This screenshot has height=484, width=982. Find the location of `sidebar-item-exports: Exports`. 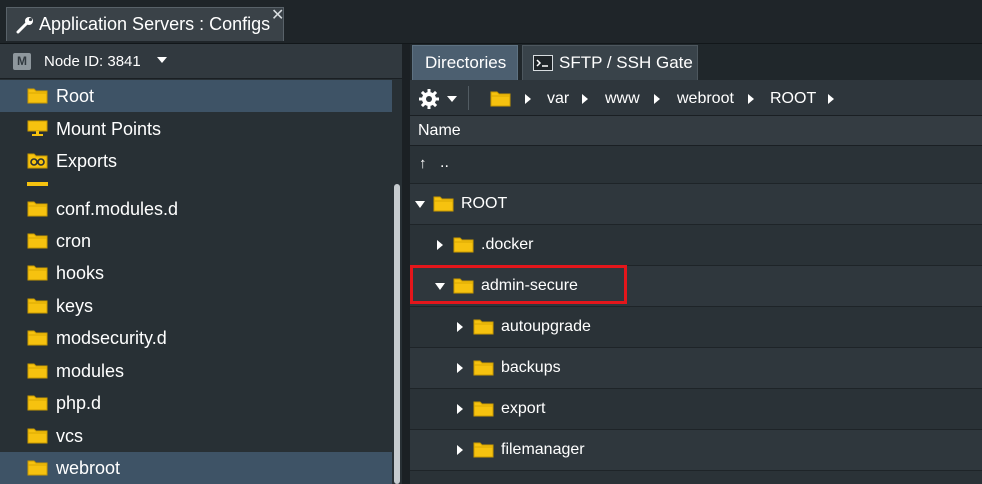

sidebar-item-exports: Exports is located at coordinates (196, 161).